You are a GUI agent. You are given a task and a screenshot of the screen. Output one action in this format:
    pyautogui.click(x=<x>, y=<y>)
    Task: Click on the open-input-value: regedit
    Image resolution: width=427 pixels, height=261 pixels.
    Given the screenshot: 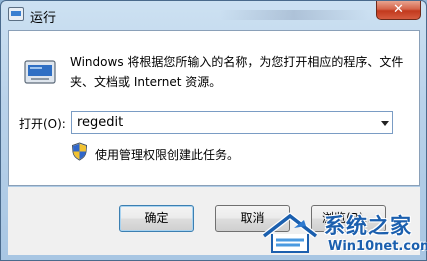 What is the action you would take?
    pyautogui.click(x=100, y=122)
    